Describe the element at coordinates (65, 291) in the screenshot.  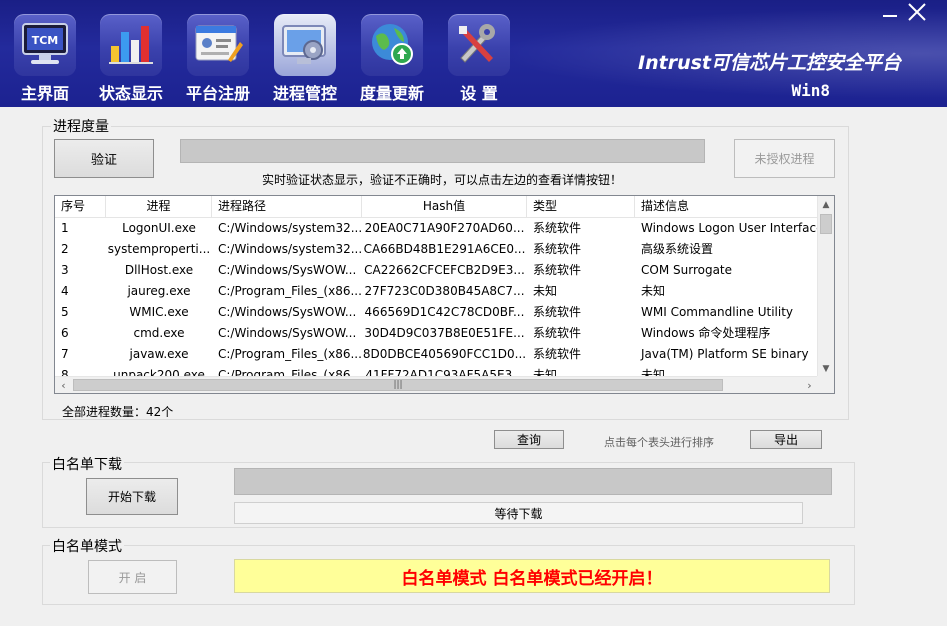
I see `cell-index: 4` at that location.